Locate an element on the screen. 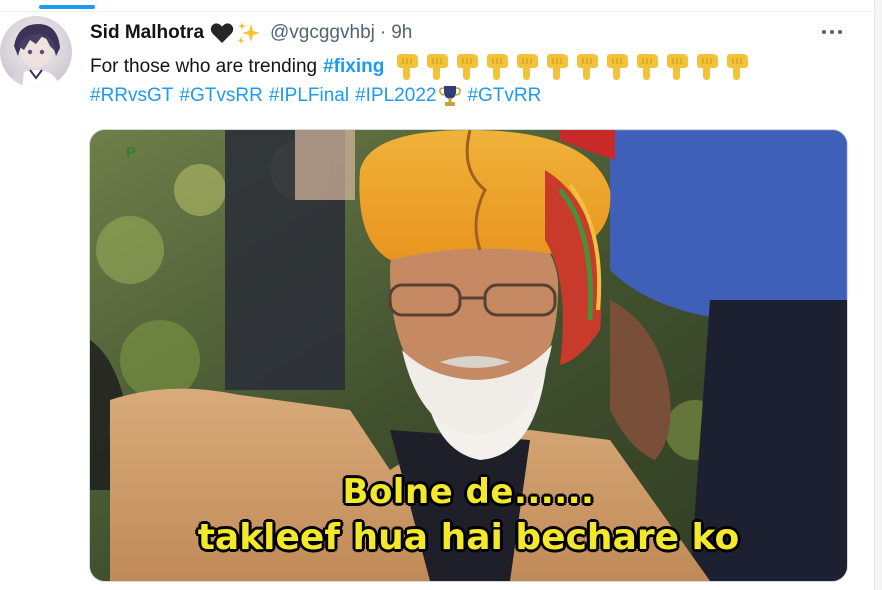 This screenshot has height=590, width=882. hashtag-link: #RRvsGT is located at coordinates (131, 95).